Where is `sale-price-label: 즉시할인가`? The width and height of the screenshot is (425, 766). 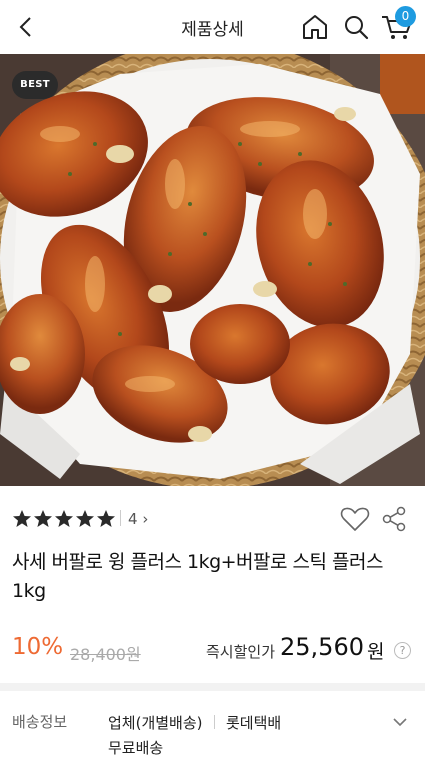
sale-price-label: 즉시할인가 is located at coordinates (241, 652).